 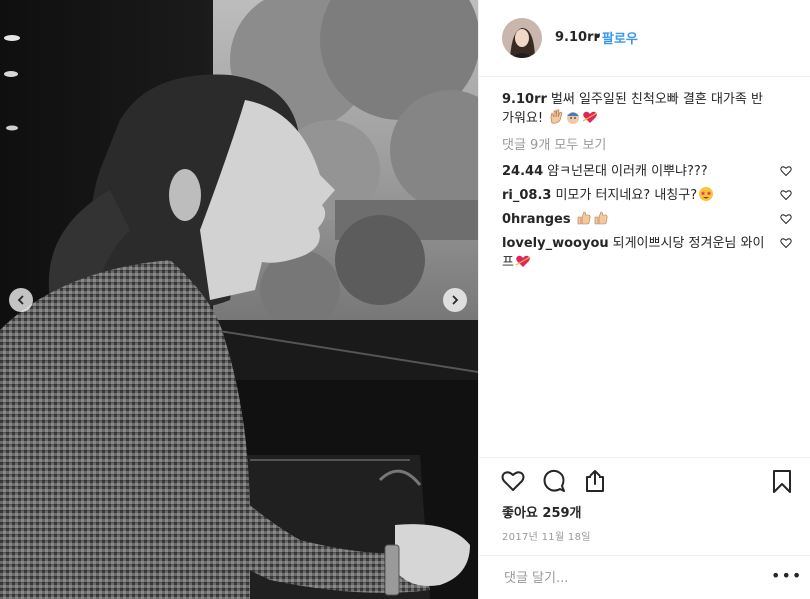 What do you see at coordinates (644, 527) in the screenshot?
I see `post-actions: 좋아요 259개 2017년 11월 18일 •••` at bounding box center [644, 527].